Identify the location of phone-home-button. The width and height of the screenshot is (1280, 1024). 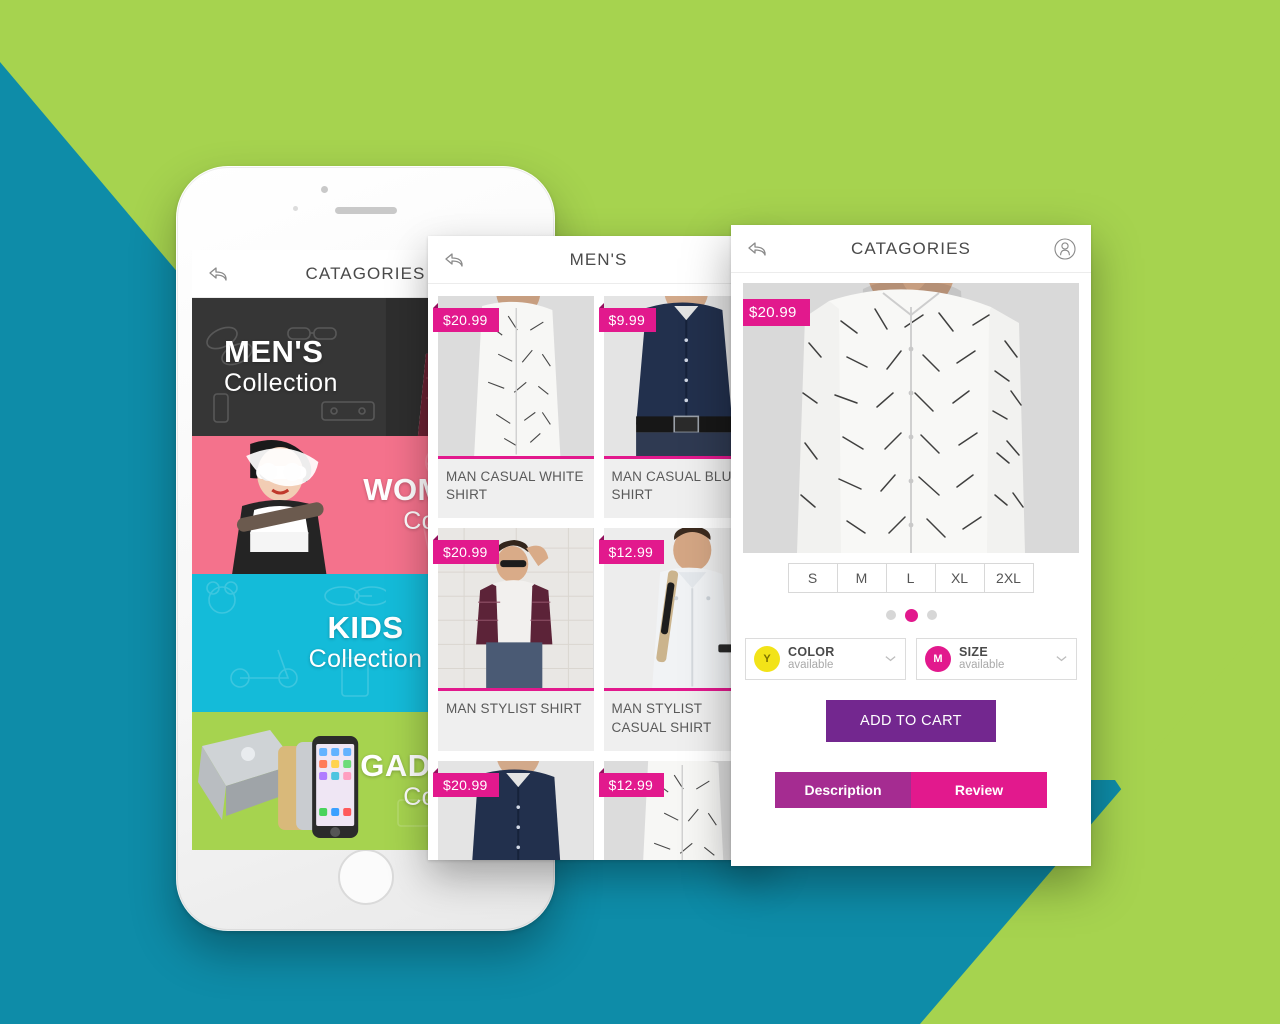
(365, 877).